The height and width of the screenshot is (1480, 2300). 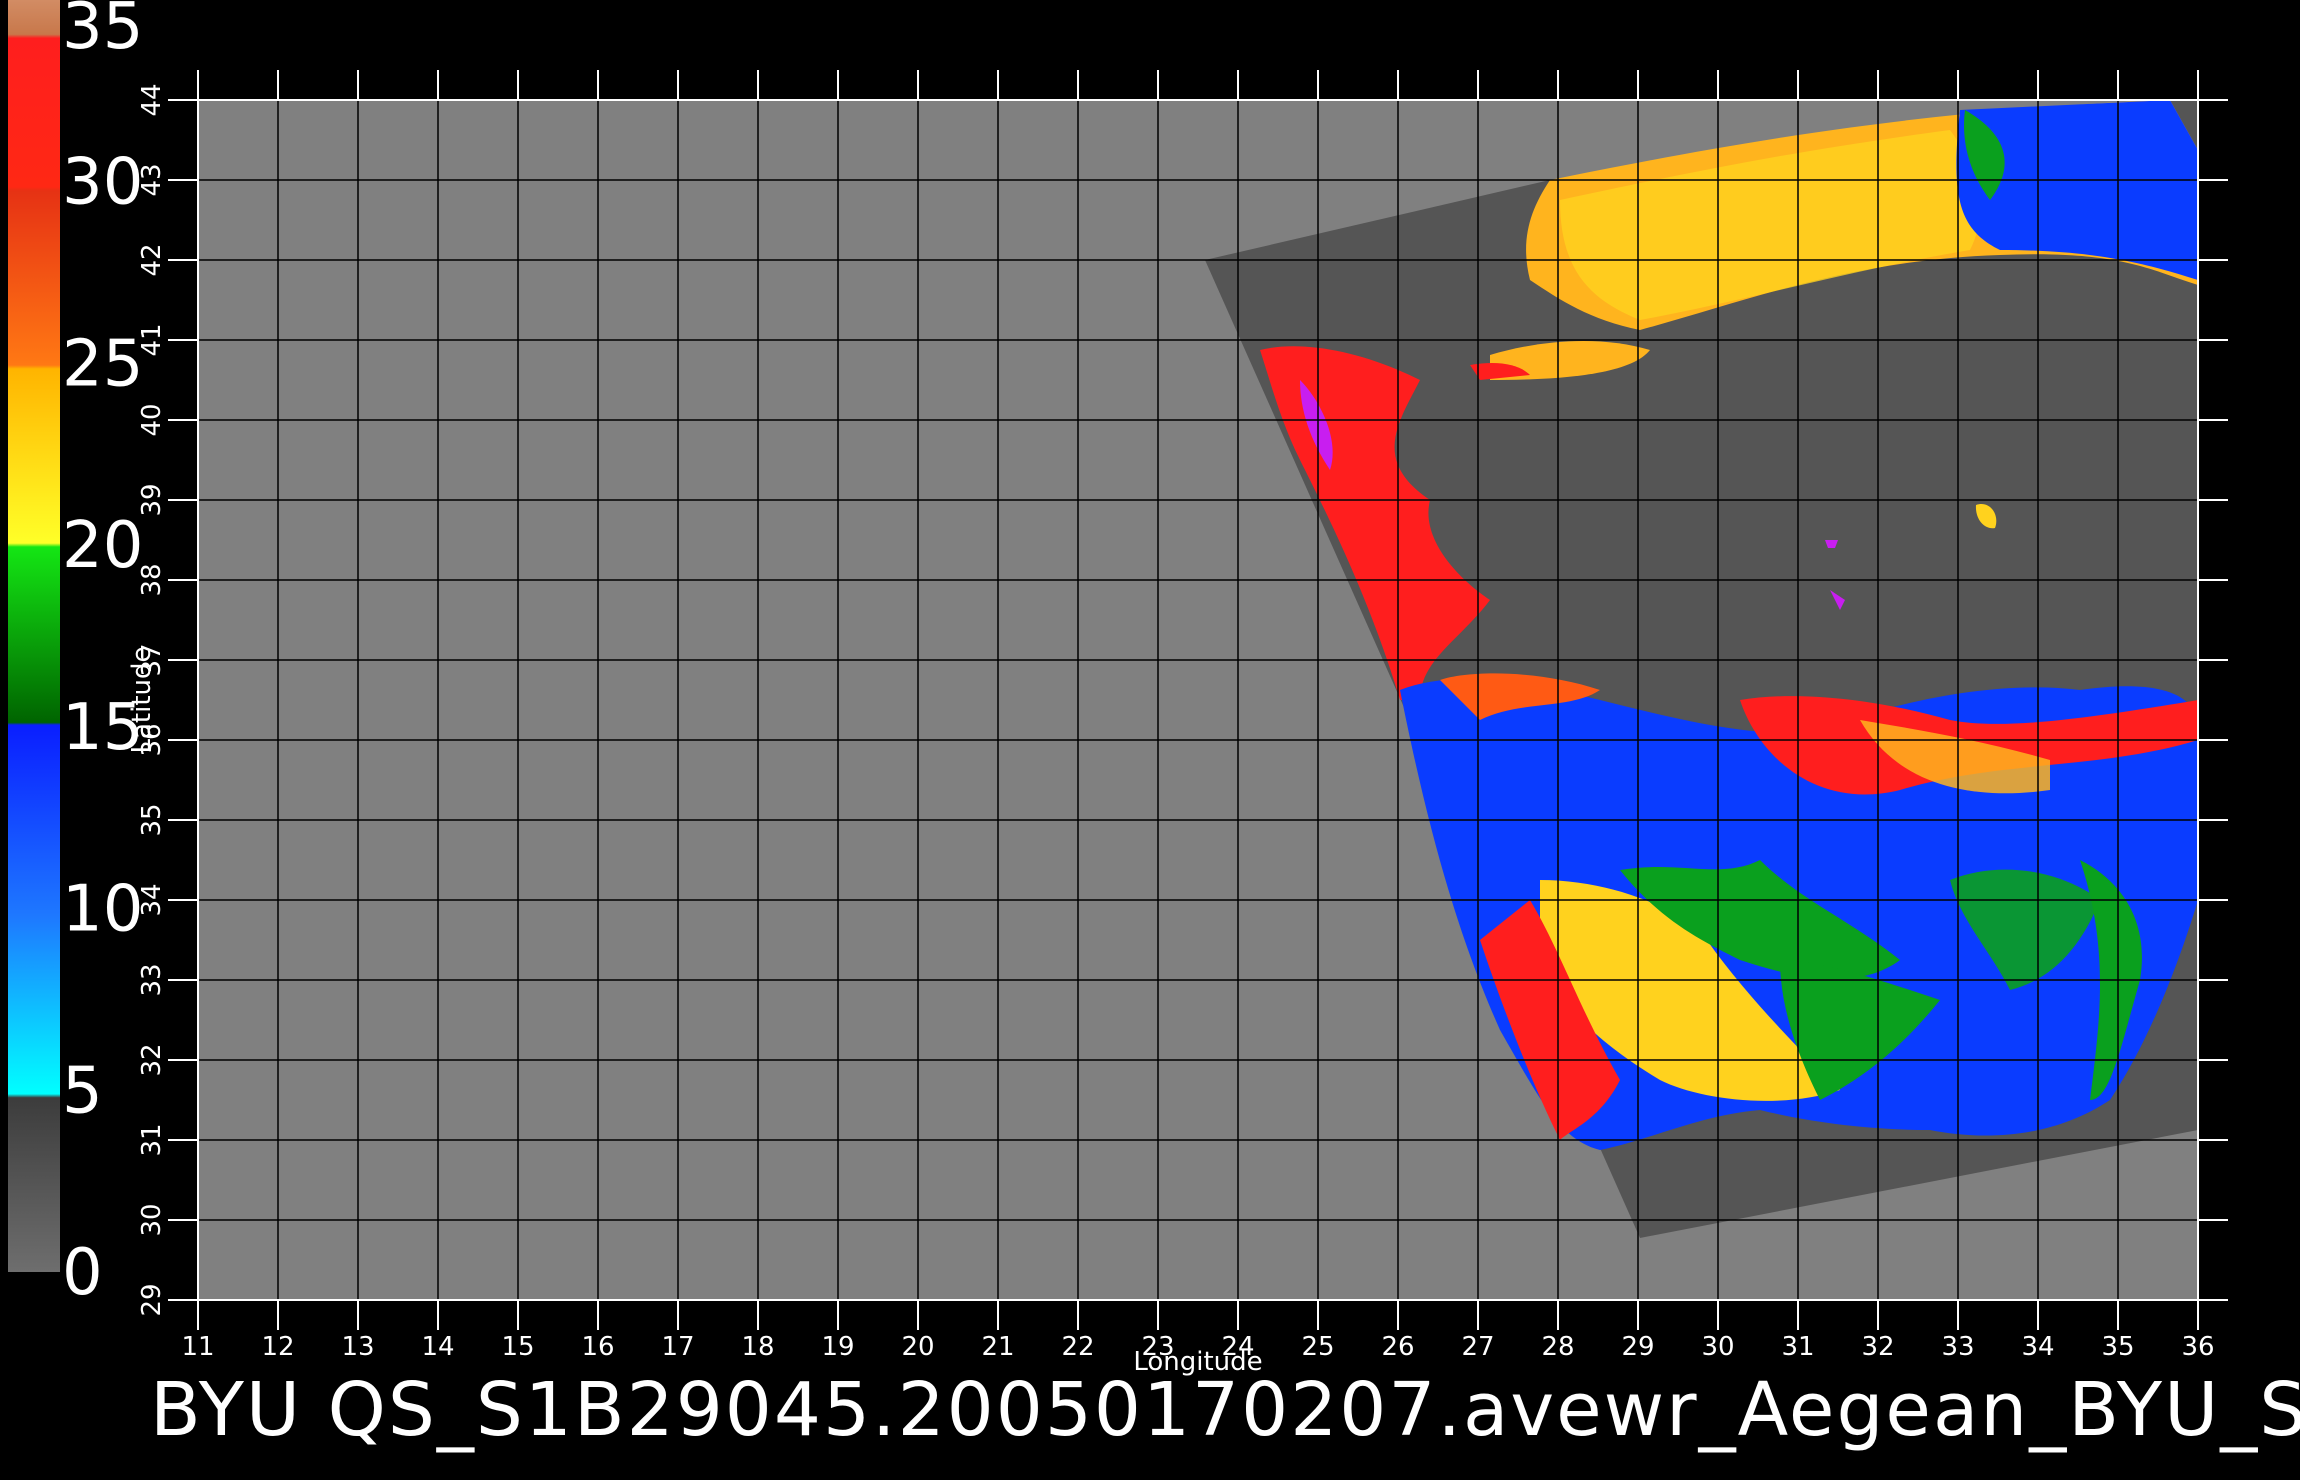 I want to click on lon-tick-label: 27, so click(x=1477, y=1347).